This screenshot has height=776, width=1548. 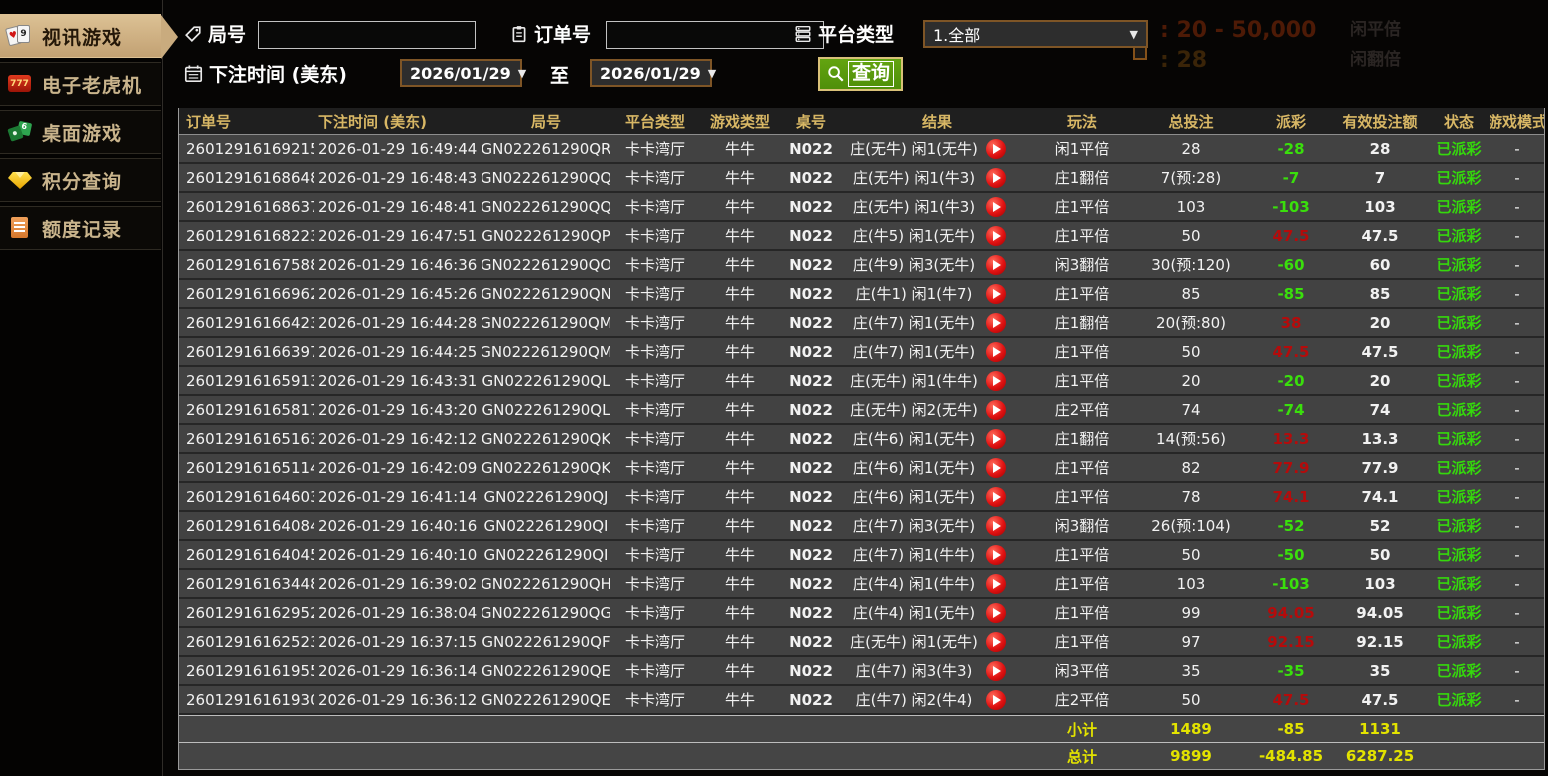 What do you see at coordinates (1380, 293) in the screenshot?
I see `valid-bet-cell: 85` at bounding box center [1380, 293].